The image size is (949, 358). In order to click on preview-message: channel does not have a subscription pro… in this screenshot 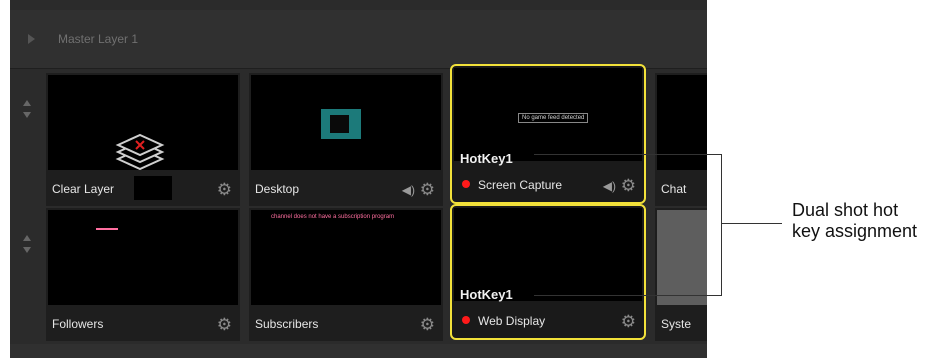, I will do `click(333, 217)`.